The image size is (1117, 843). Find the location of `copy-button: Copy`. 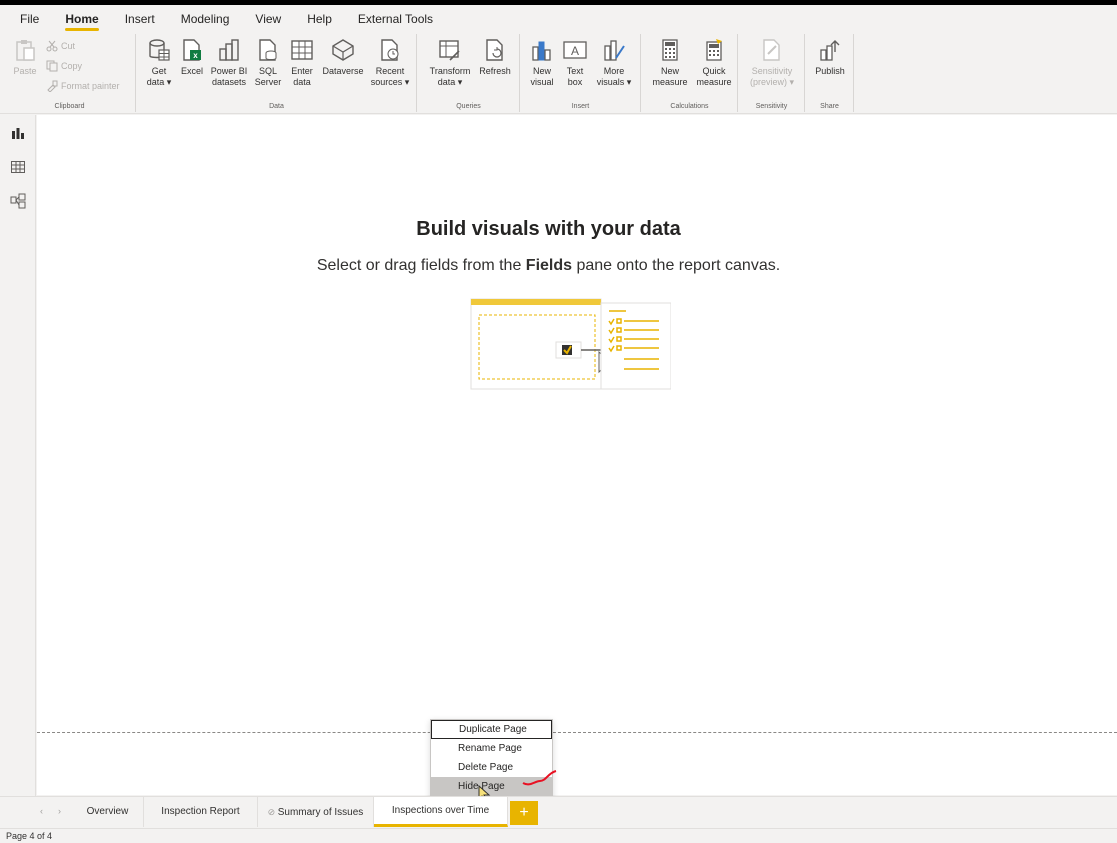

copy-button: Copy is located at coordinates (64, 66).